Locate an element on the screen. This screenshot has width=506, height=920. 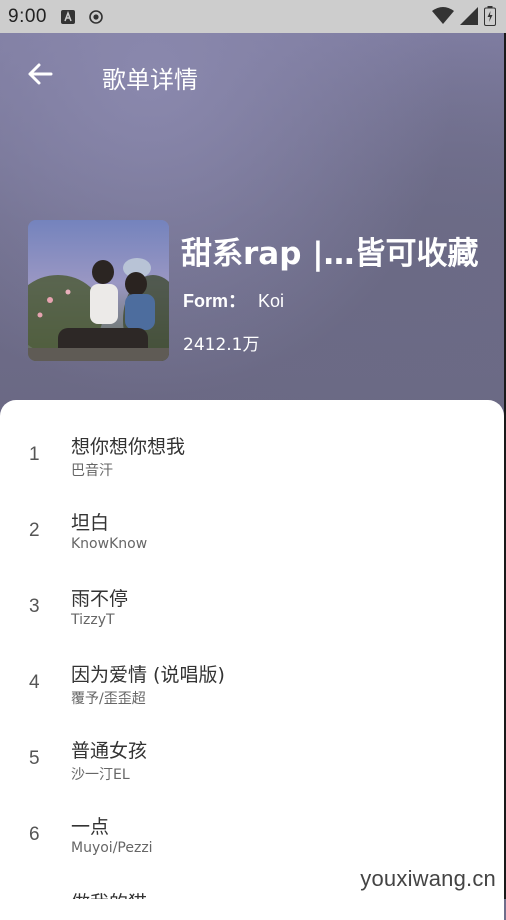
song-title: 因为爱情 (说唱版) is located at coordinates (148, 675).